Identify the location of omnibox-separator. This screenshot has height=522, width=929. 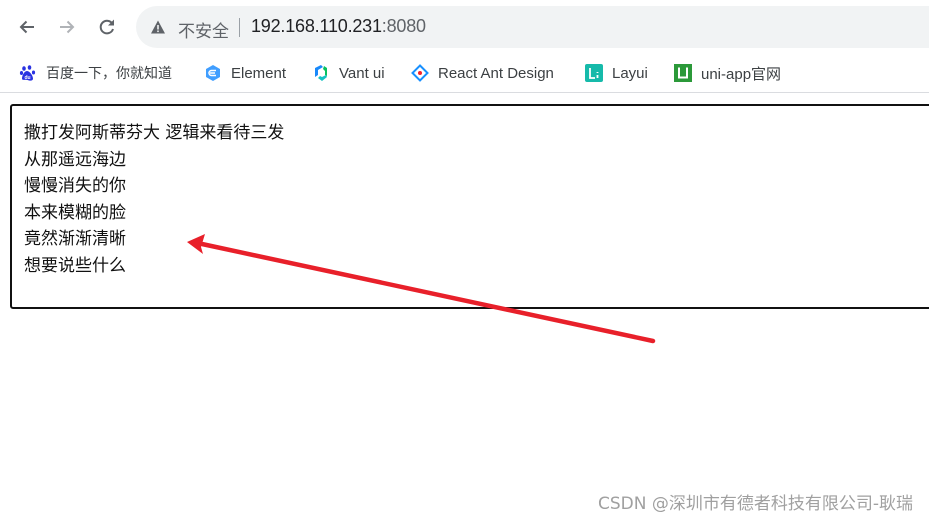
(239, 27).